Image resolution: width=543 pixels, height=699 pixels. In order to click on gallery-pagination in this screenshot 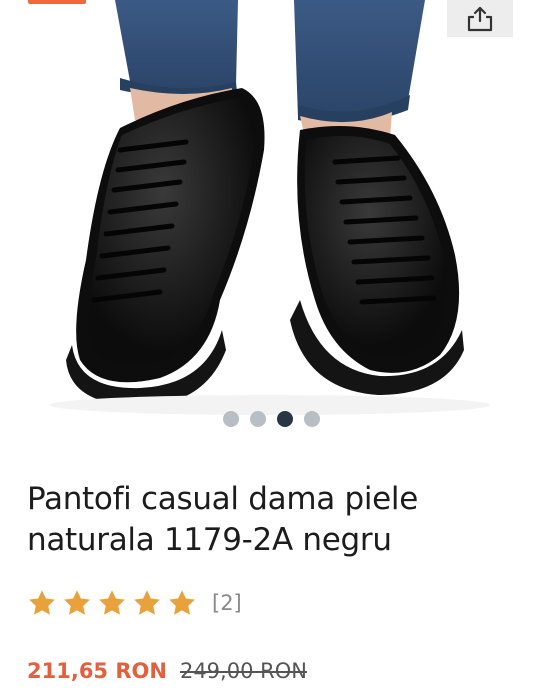, I will do `click(271, 419)`.